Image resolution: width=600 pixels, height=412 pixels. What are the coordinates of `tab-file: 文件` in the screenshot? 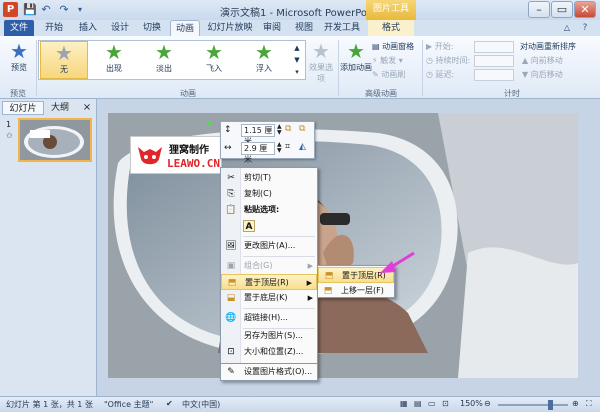 It's located at (19, 28).